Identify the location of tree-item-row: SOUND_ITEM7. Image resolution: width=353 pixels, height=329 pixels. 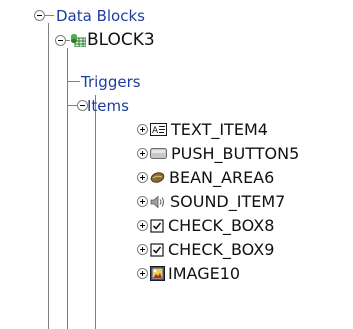
(217, 201).